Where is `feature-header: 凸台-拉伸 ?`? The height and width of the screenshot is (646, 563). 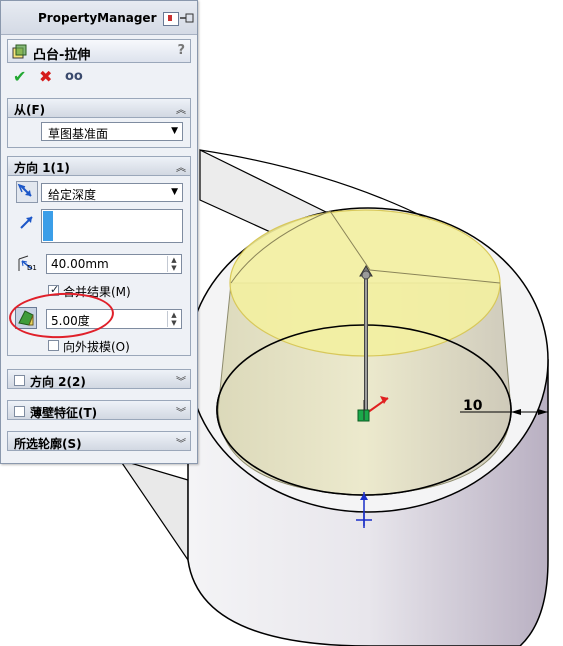
feature-header: 凸台-拉伸 ? is located at coordinates (99, 51).